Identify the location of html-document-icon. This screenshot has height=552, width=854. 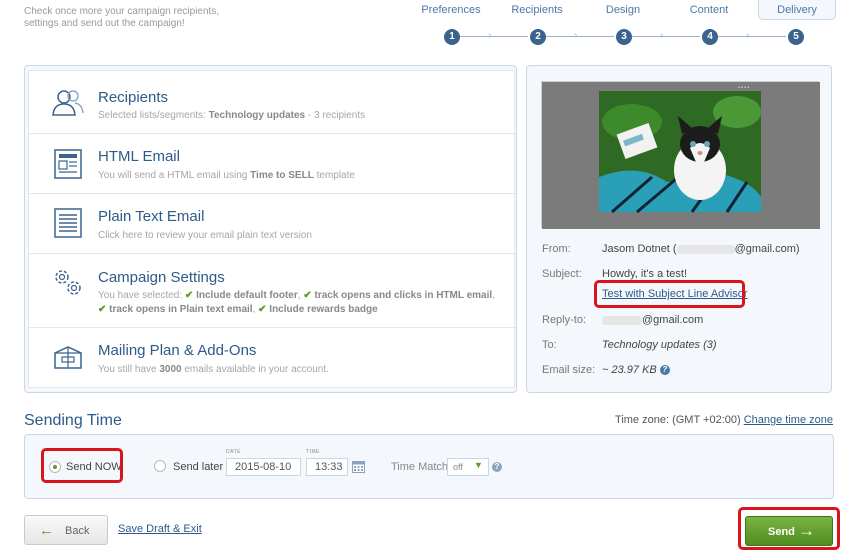
(68, 164).